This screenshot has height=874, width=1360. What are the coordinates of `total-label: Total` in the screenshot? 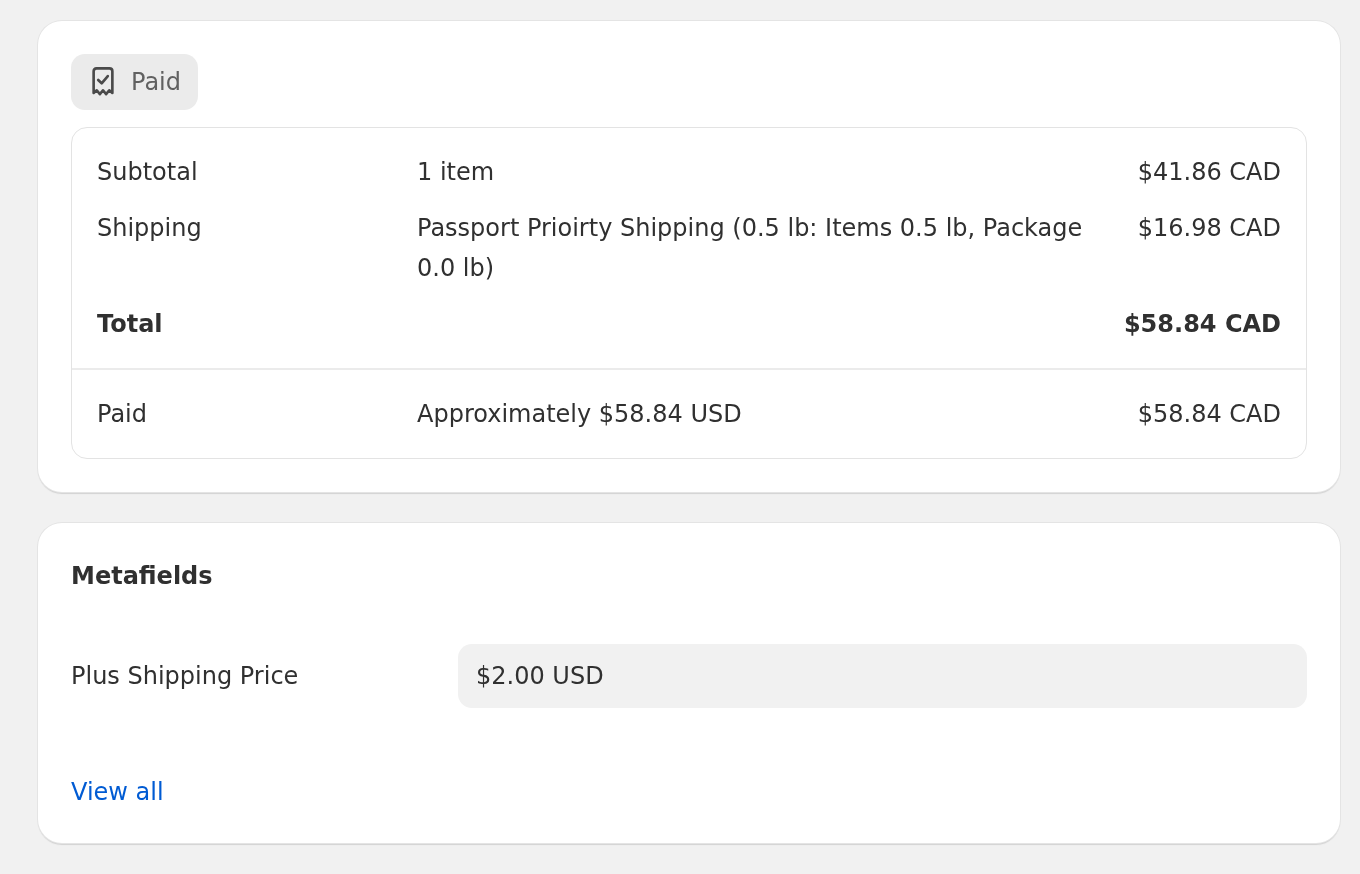 It's located at (130, 324).